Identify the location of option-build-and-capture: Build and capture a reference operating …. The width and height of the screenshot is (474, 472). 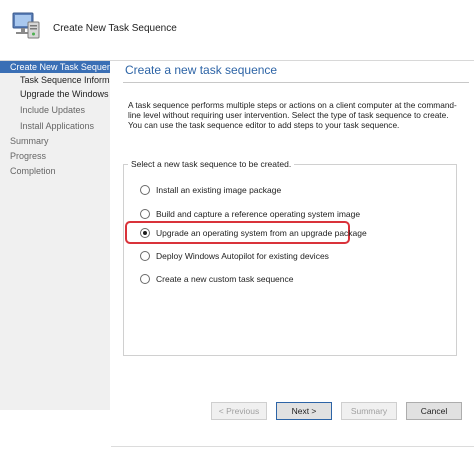
(250, 214).